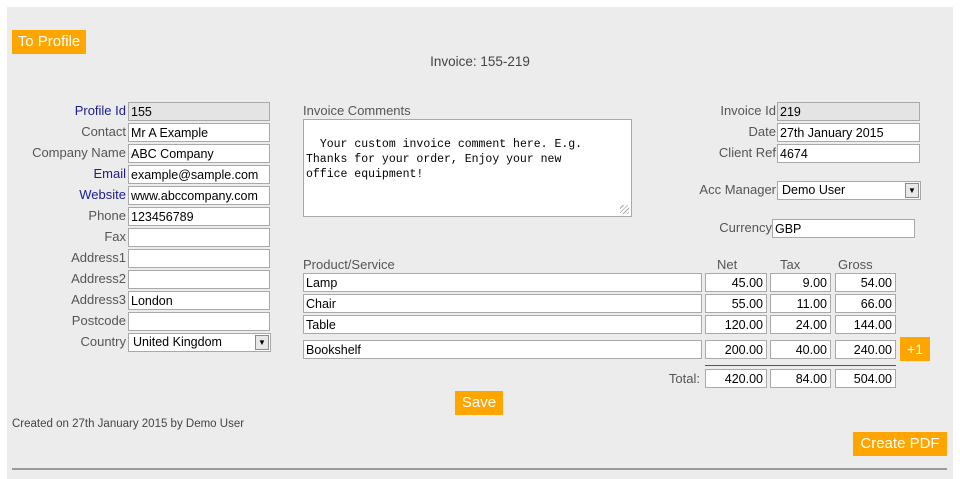  I want to click on gross-field: 66.00, so click(865, 303).